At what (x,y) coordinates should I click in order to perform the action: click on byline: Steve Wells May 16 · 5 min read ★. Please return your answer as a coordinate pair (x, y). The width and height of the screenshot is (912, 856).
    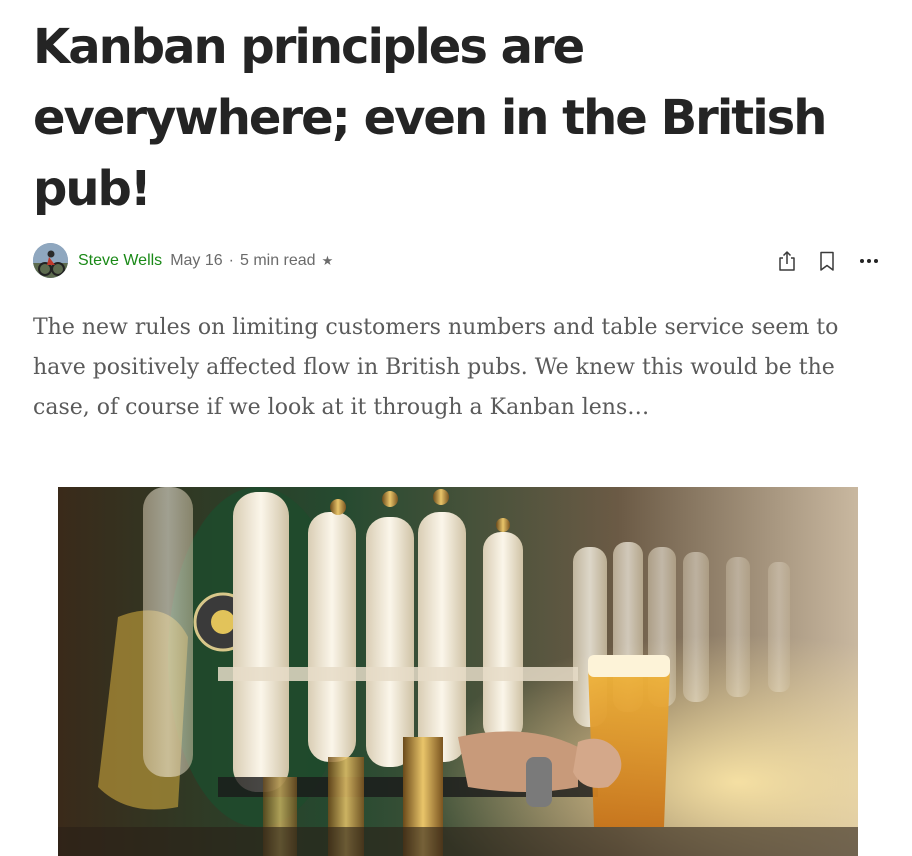
    Looking at the image, I should click on (205, 261).